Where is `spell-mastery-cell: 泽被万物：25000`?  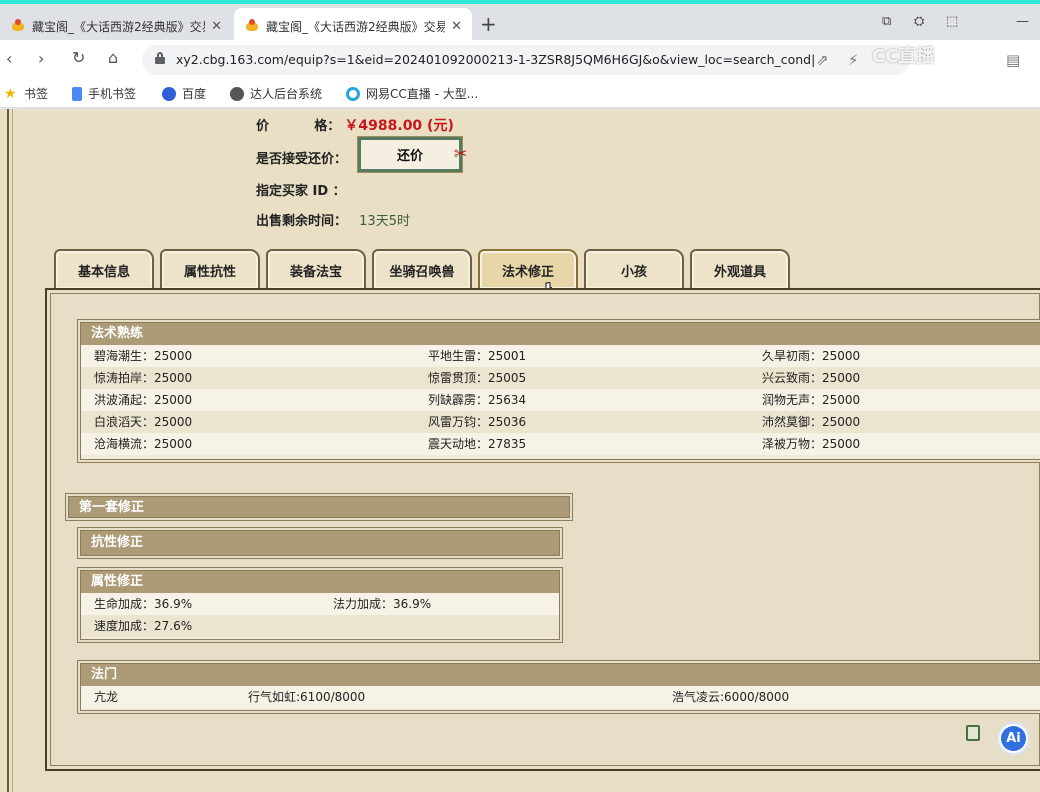 spell-mastery-cell: 泽被万物：25000 is located at coordinates (811, 444).